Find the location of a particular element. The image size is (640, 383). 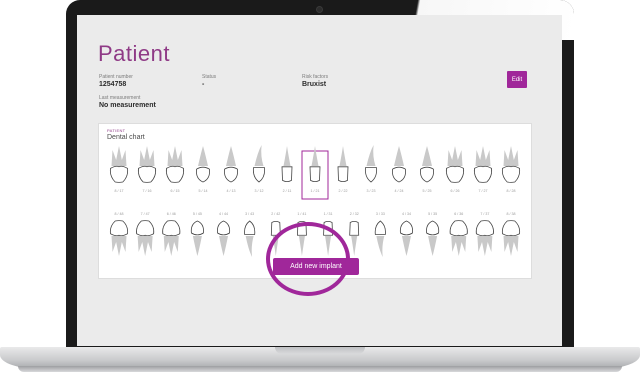

lower-tooth: 6 / 36 is located at coordinates (458, 234).